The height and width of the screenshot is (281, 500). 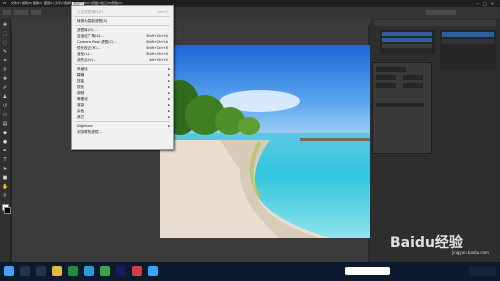 What do you see at coordinates (386, 77) in the screenshot?
I see `font-size-field` at bounding box center [386, 77].